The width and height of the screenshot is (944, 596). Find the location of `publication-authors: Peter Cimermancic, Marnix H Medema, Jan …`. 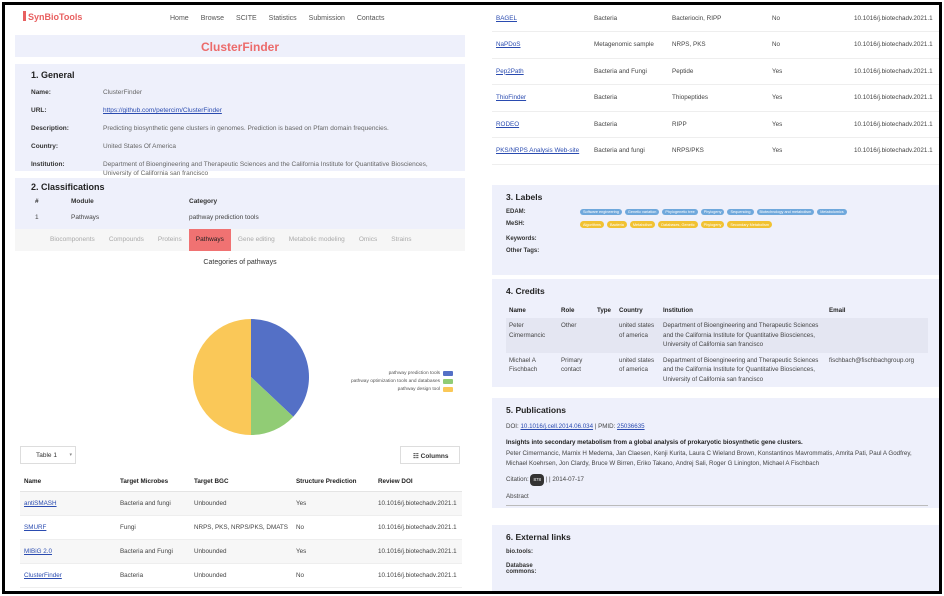

publication-authors: Peter Cimermancic, Marnix H Medema, Jan … is located at coordinates (709, 458).